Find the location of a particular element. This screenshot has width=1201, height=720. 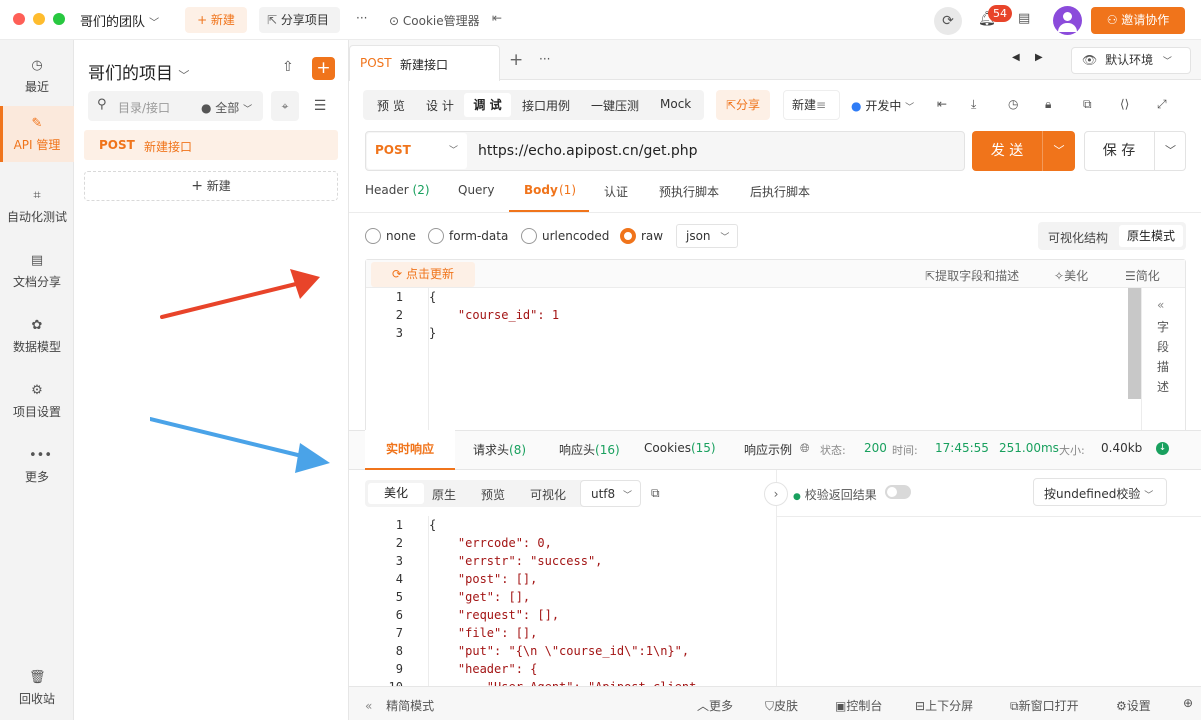

download-icon: ↓ is located at coordinates (1162, 448).